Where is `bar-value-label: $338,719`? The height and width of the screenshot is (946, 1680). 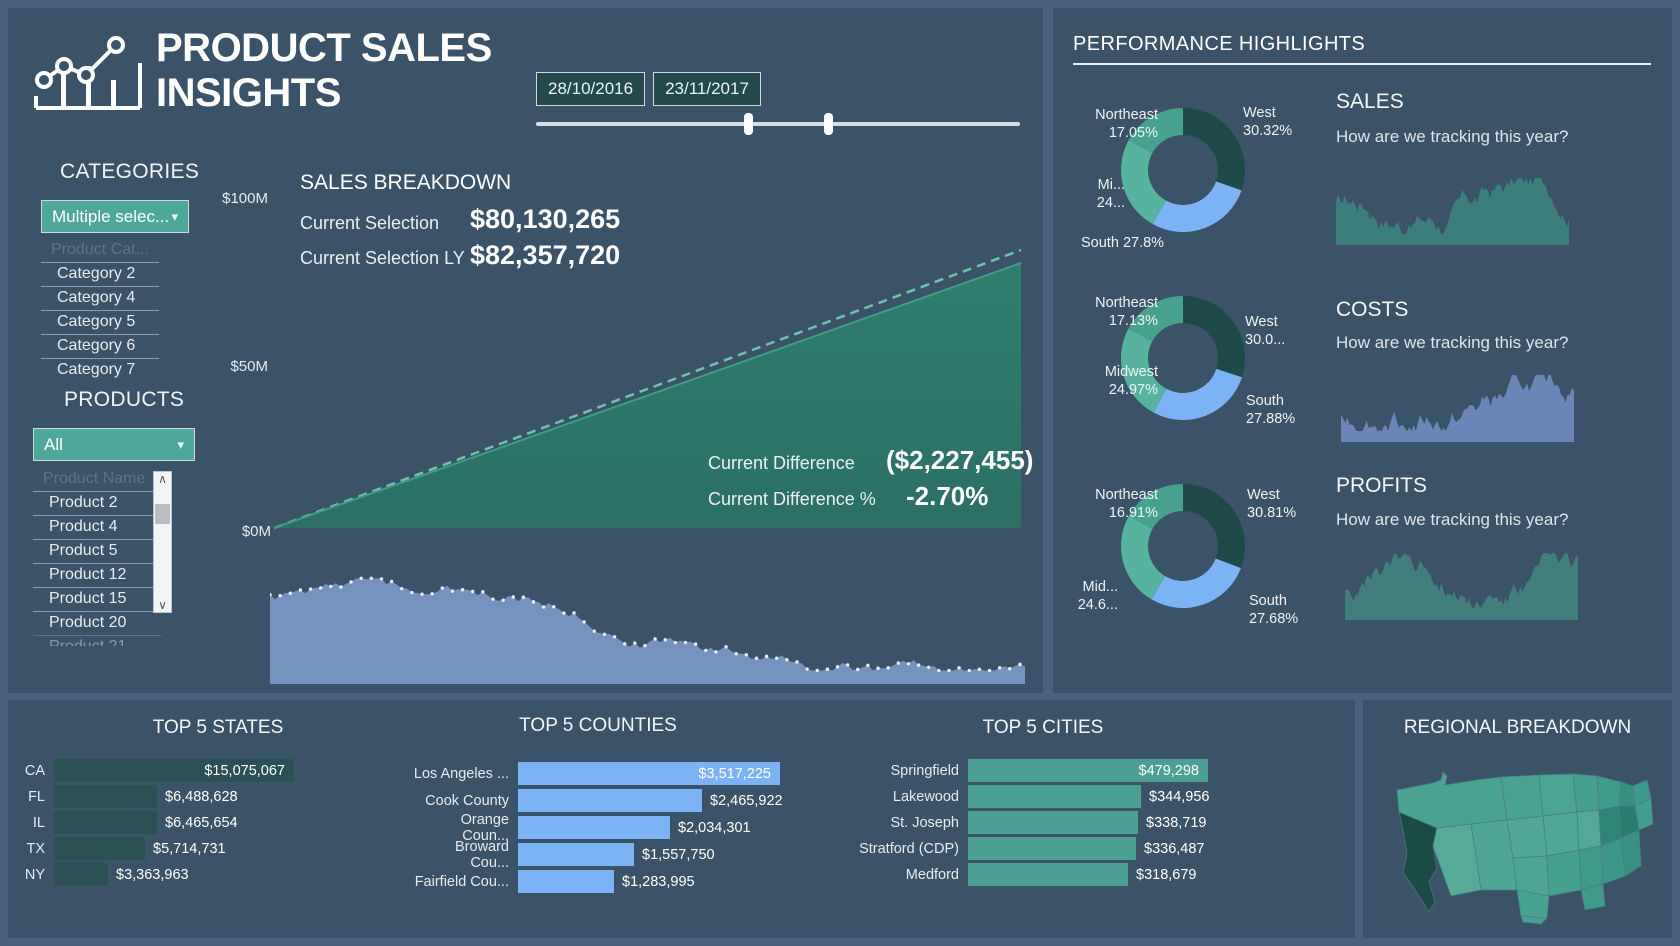 bar-value-label: $338,719 is located at coordinates (1176, 822).